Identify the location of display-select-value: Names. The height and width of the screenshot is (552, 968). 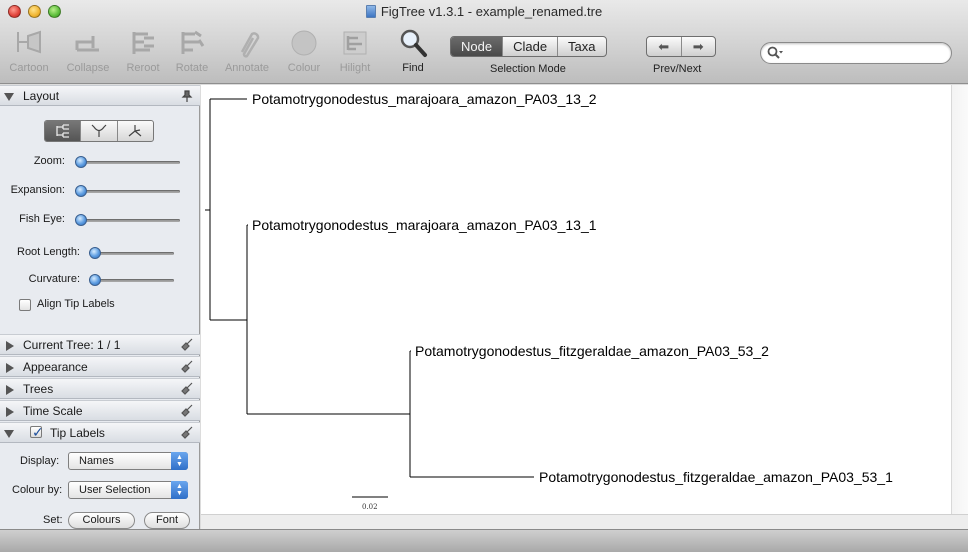
(96, 461).